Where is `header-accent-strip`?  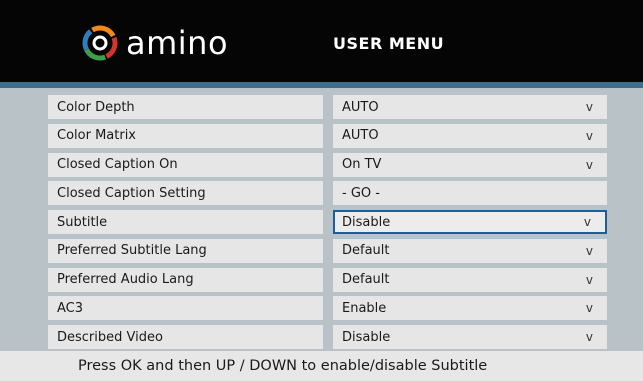
header-accent-strip is located at coordinates (321, 85).